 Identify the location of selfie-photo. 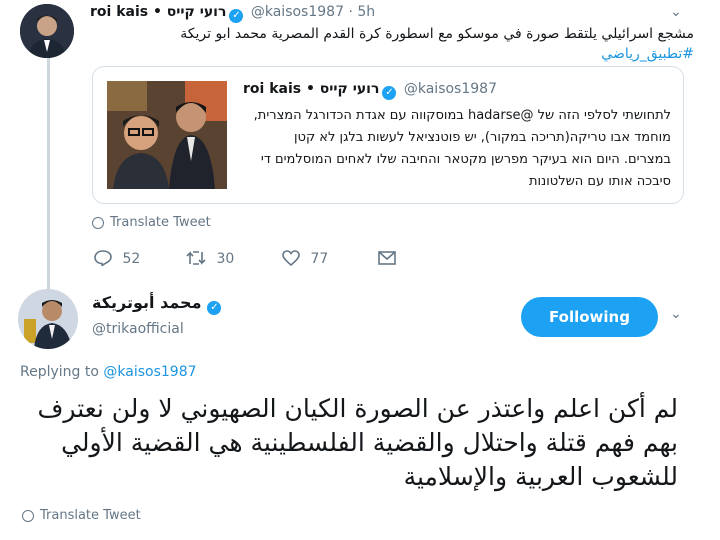
(167, 135).